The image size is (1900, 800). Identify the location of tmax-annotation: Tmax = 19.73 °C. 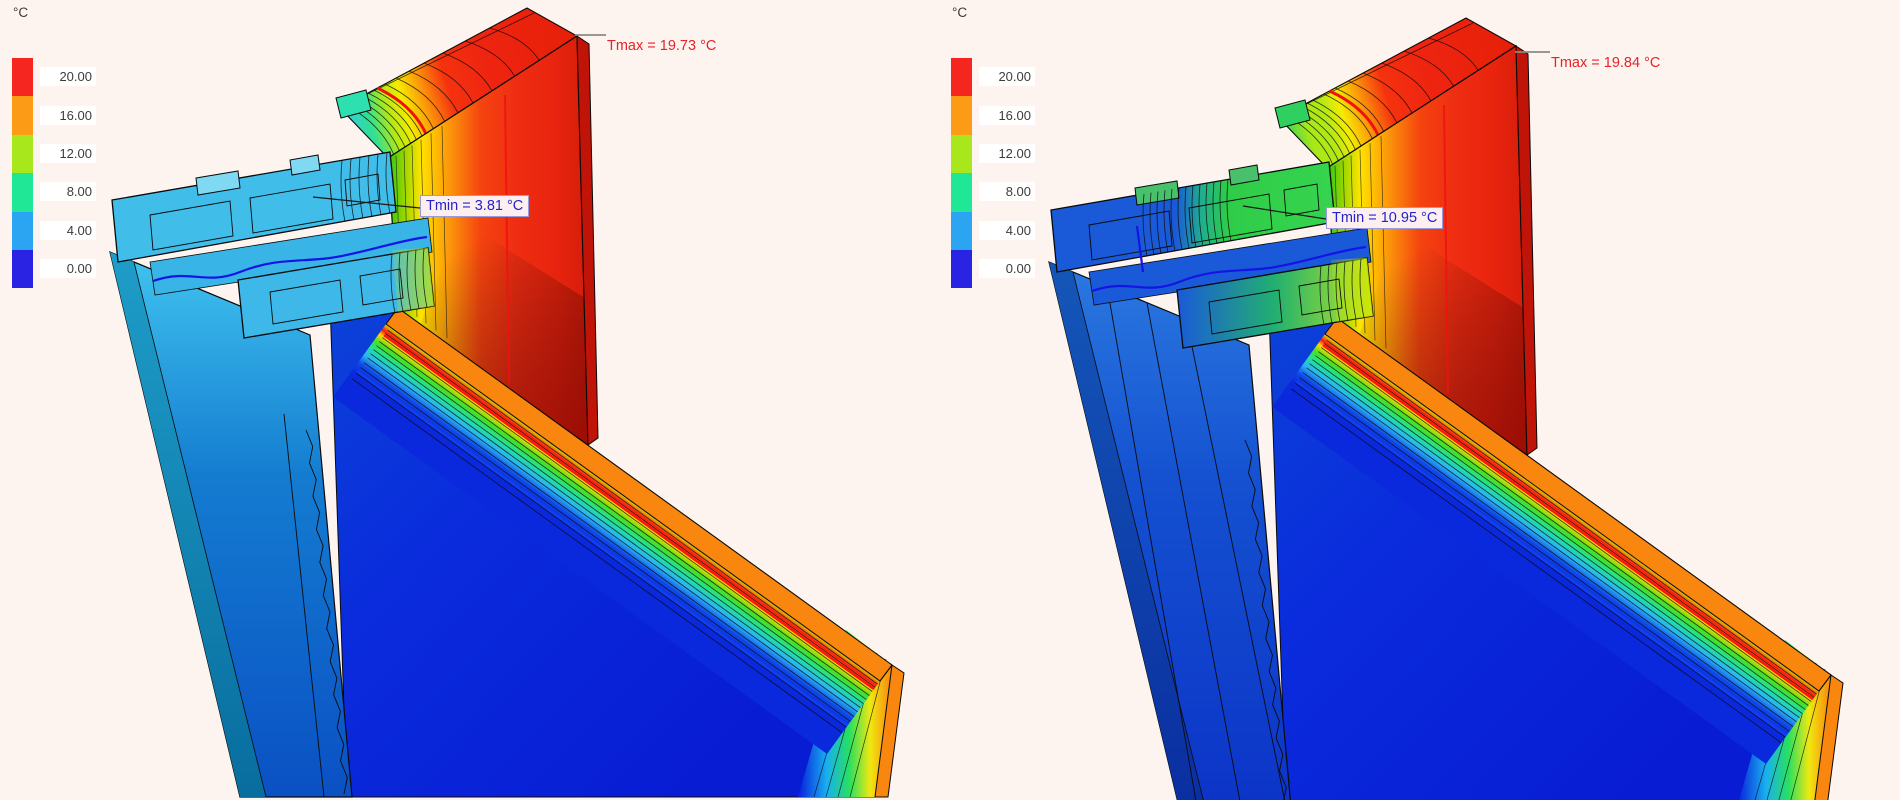
(662, 46).